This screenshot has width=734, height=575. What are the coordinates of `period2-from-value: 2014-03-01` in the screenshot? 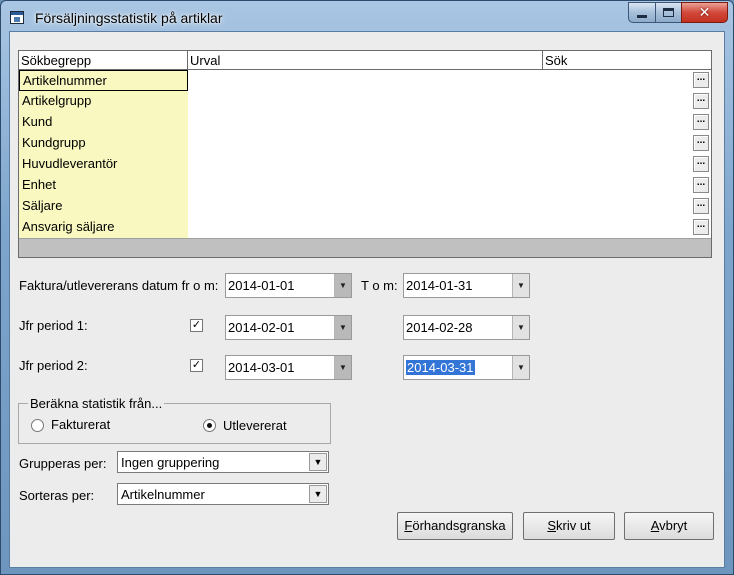 It's located at (261, 367).